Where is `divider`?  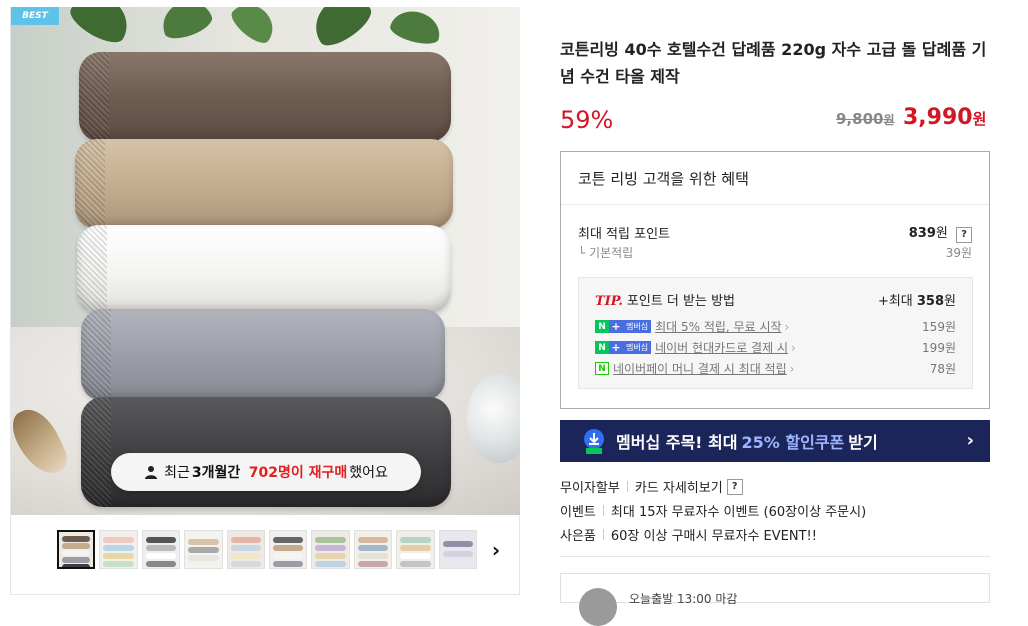 divider is located at coordinates (775, 556).